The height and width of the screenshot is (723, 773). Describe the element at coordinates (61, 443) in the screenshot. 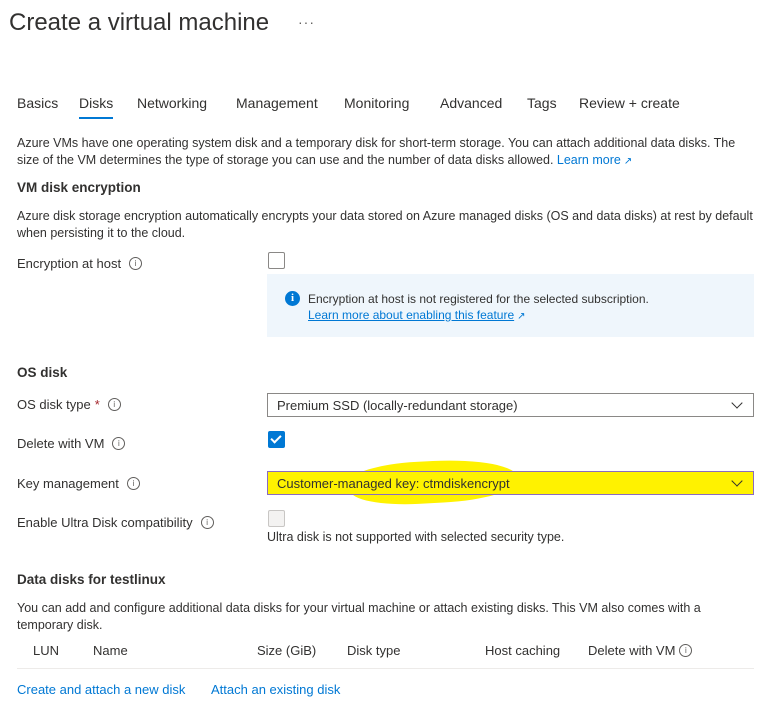

I see `delete-with-vm-text: Delete with VM` at that location.